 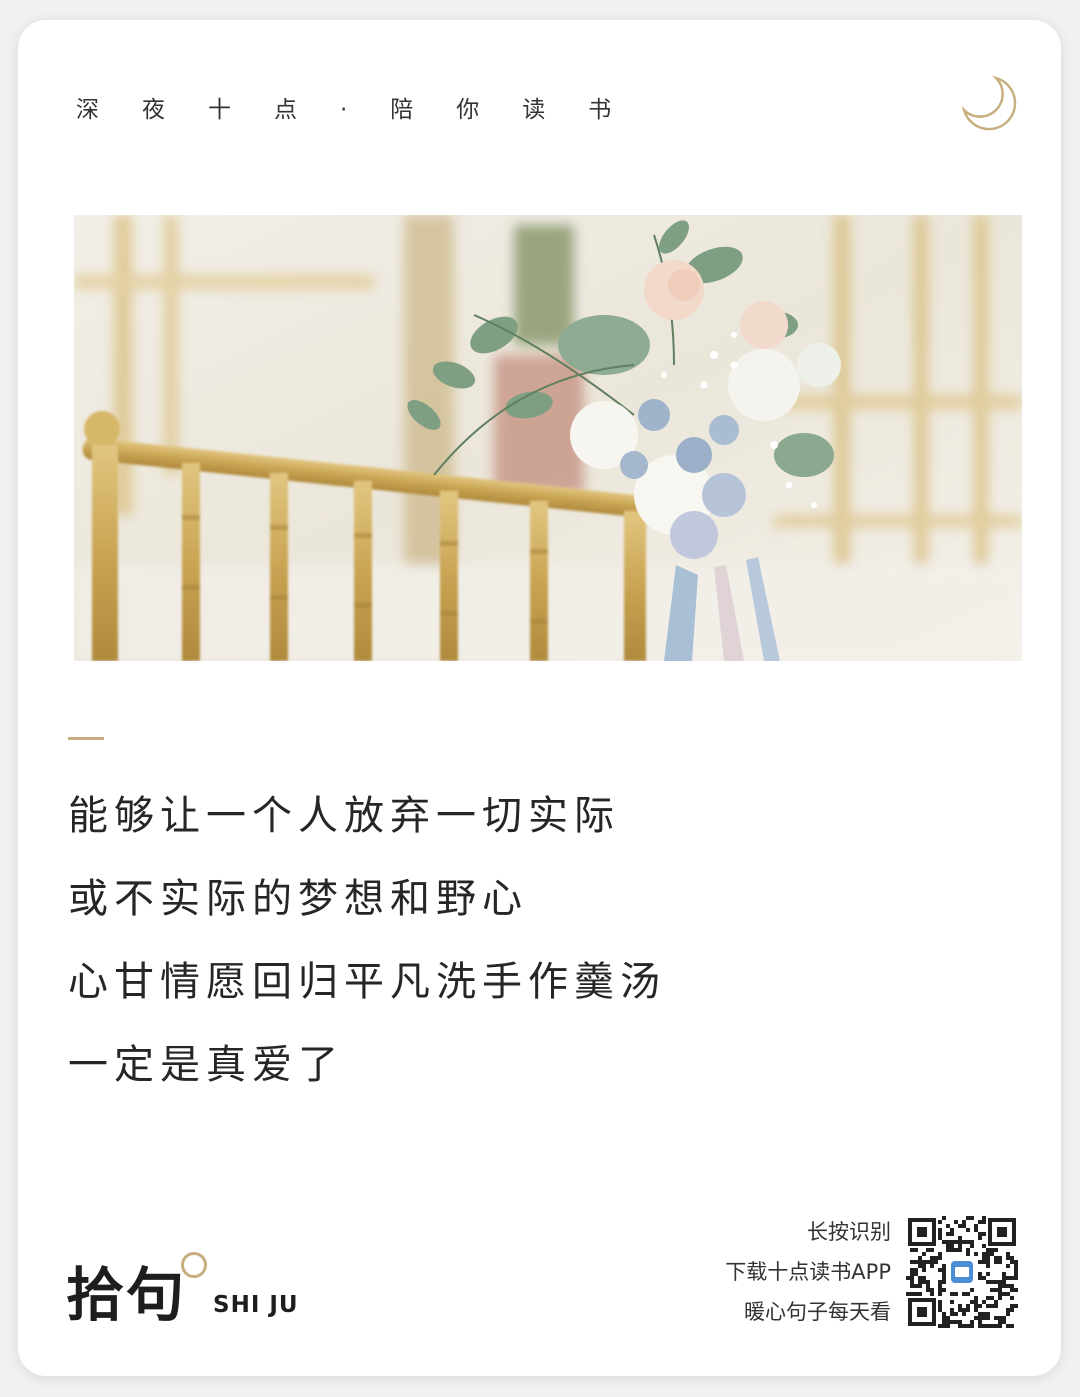 I want to click on qr-code-icon, so click(x=962, y=1272).